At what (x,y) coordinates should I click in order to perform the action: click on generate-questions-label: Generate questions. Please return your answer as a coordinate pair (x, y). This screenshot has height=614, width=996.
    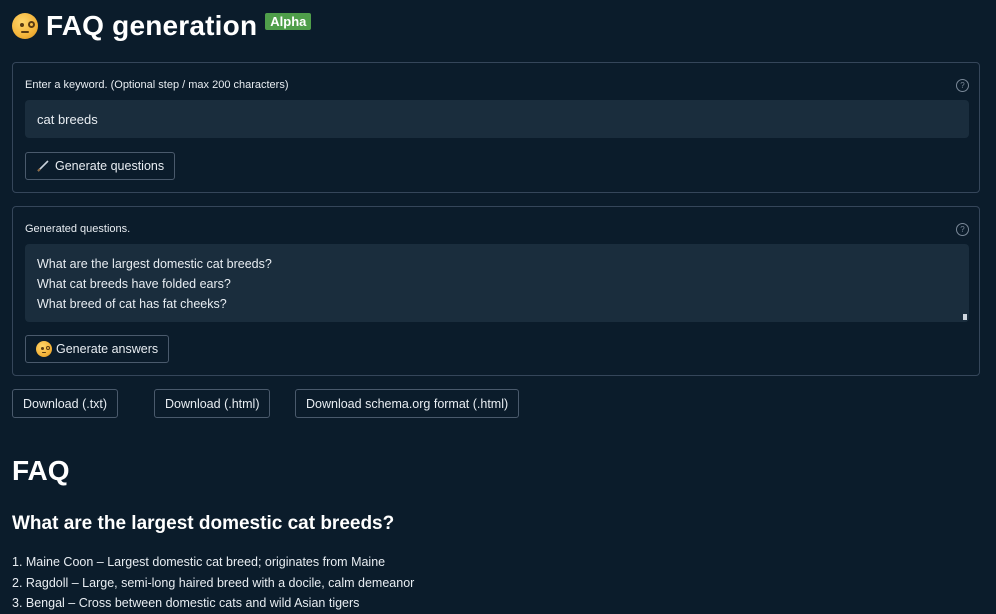
    Looking at the image, I should click on (110, 166).